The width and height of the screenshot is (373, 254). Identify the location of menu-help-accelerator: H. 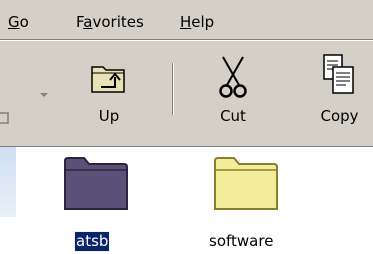
(186, 22).